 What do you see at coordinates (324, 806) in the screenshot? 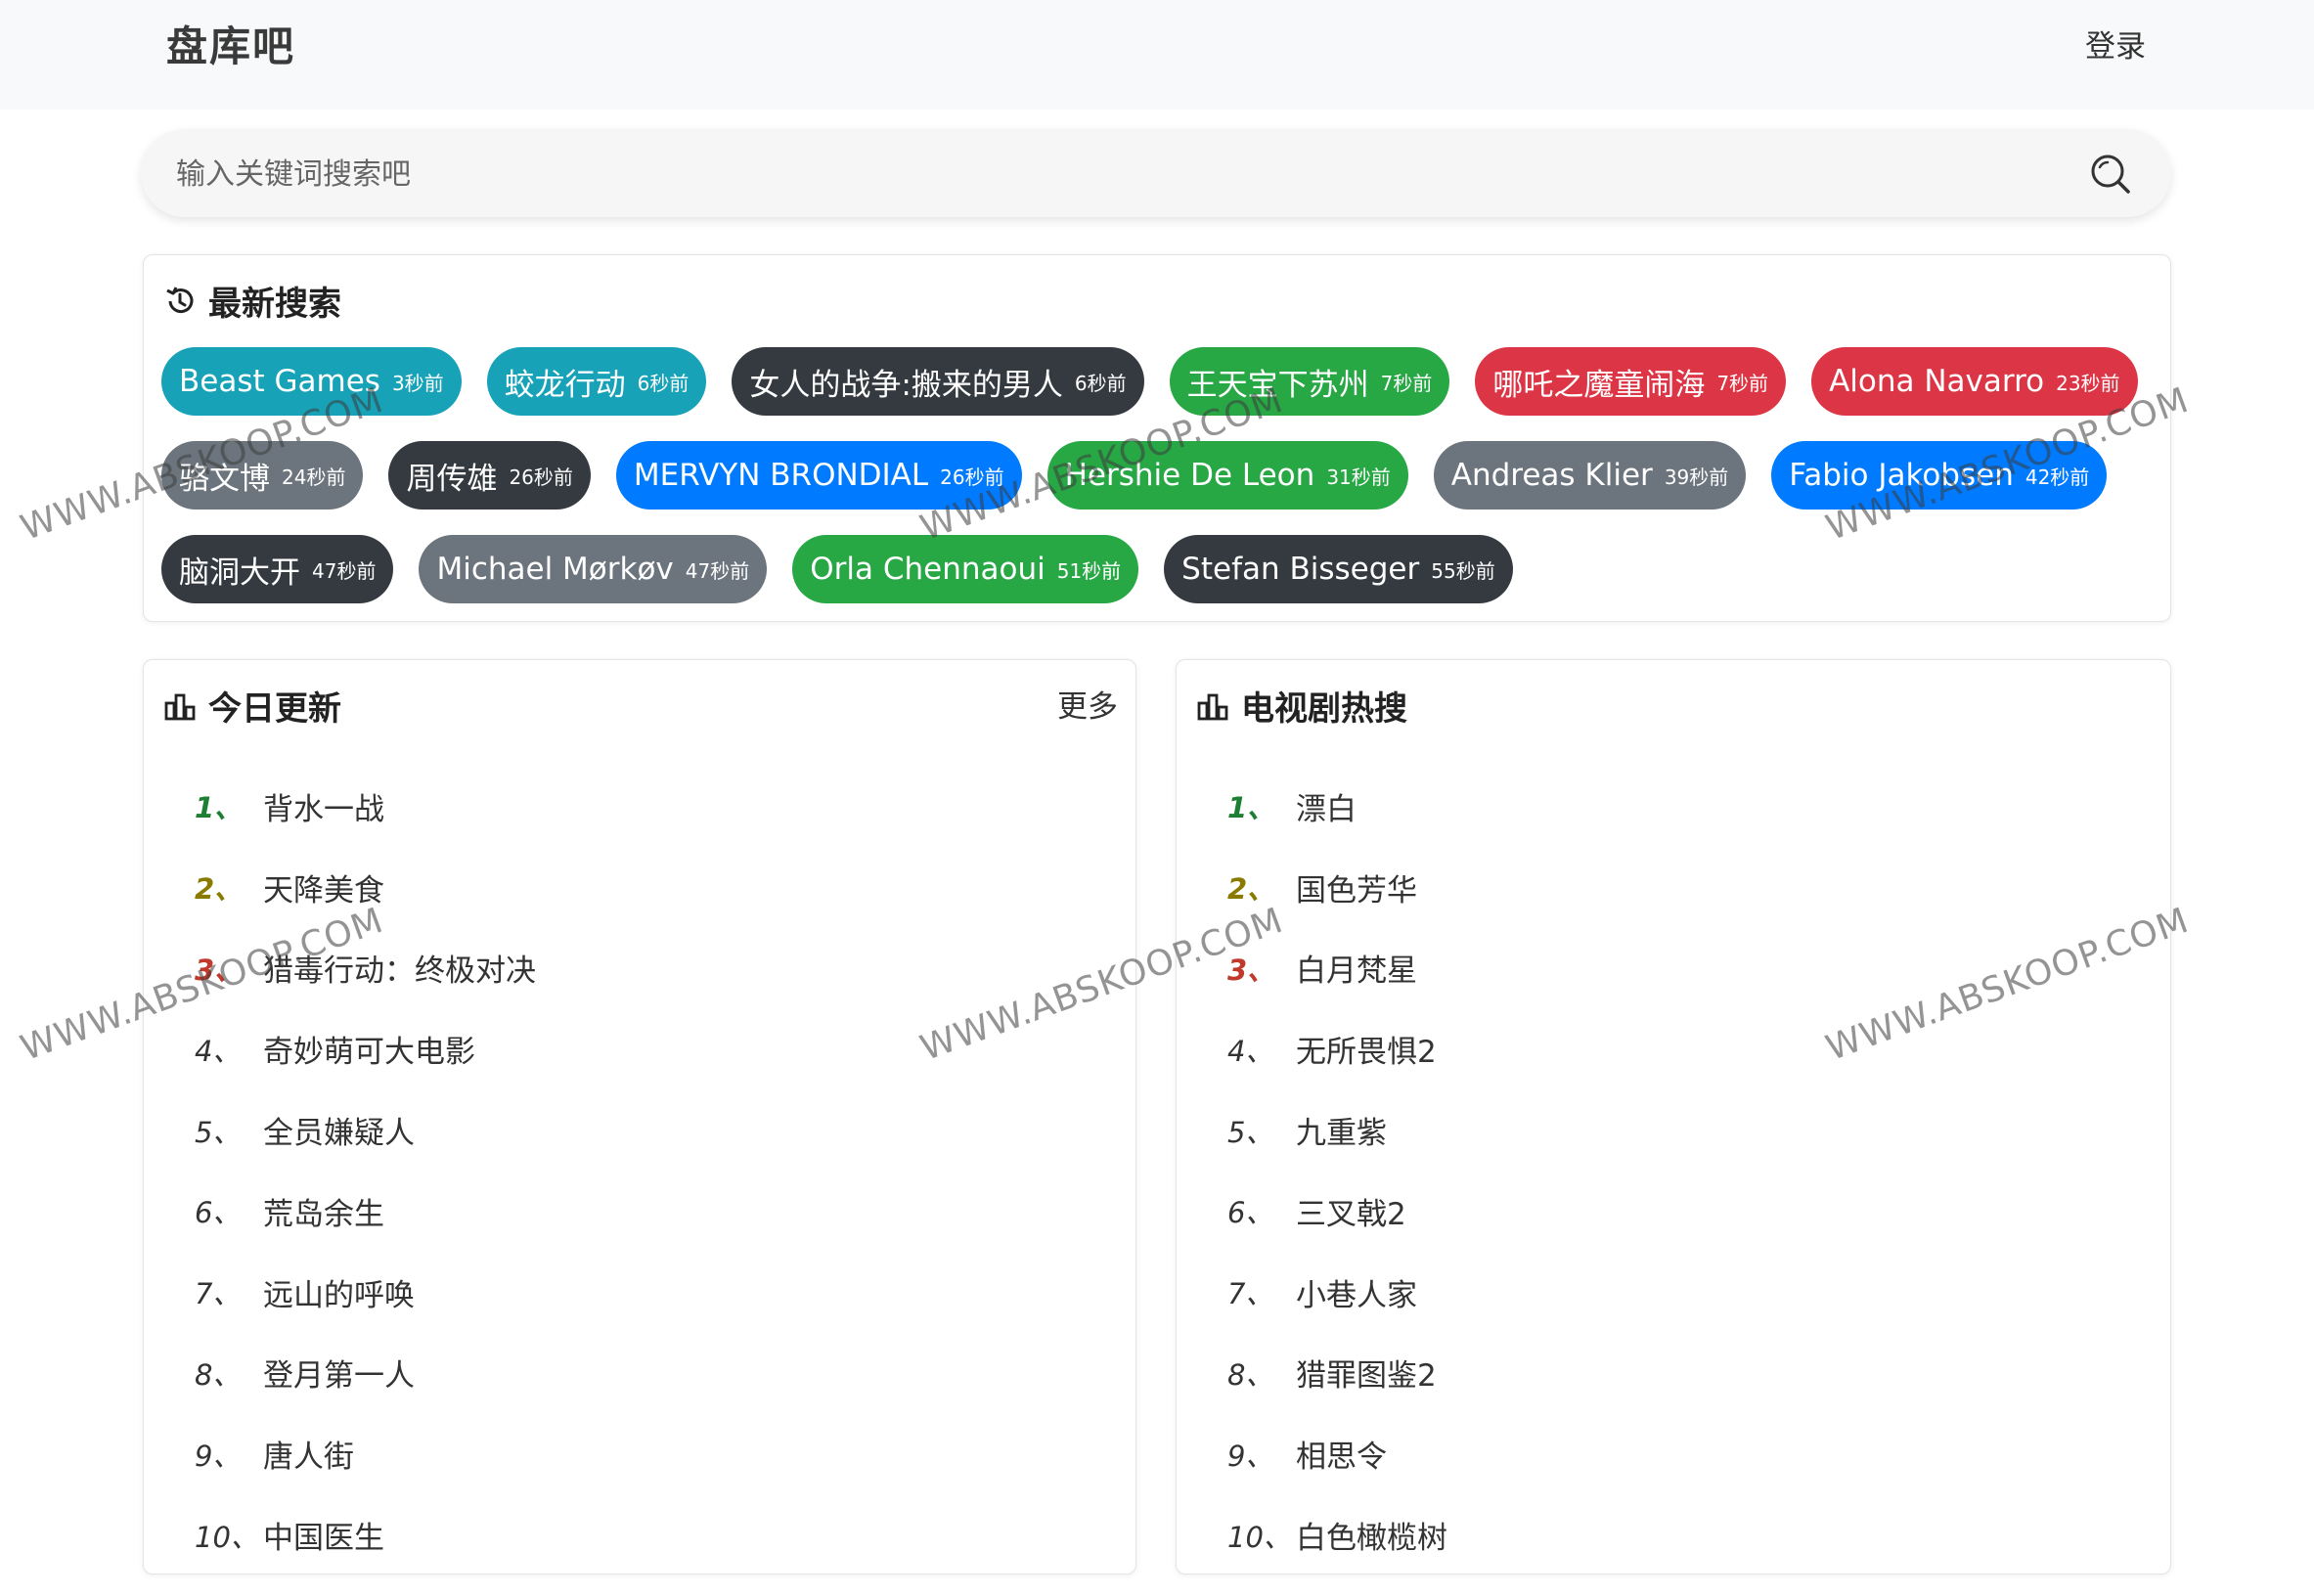
I see `item-title: 背水一战` at bounding box center [324, 806].